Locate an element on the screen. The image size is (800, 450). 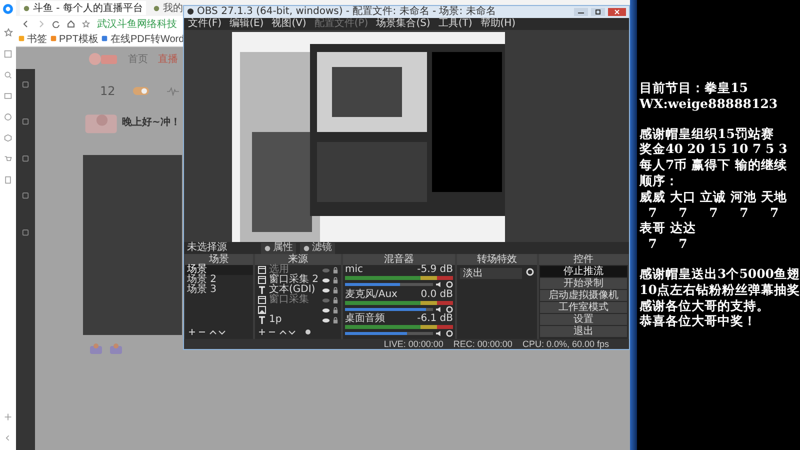
source-item: 窗口采集 2 is located at coordinates (294, 280).